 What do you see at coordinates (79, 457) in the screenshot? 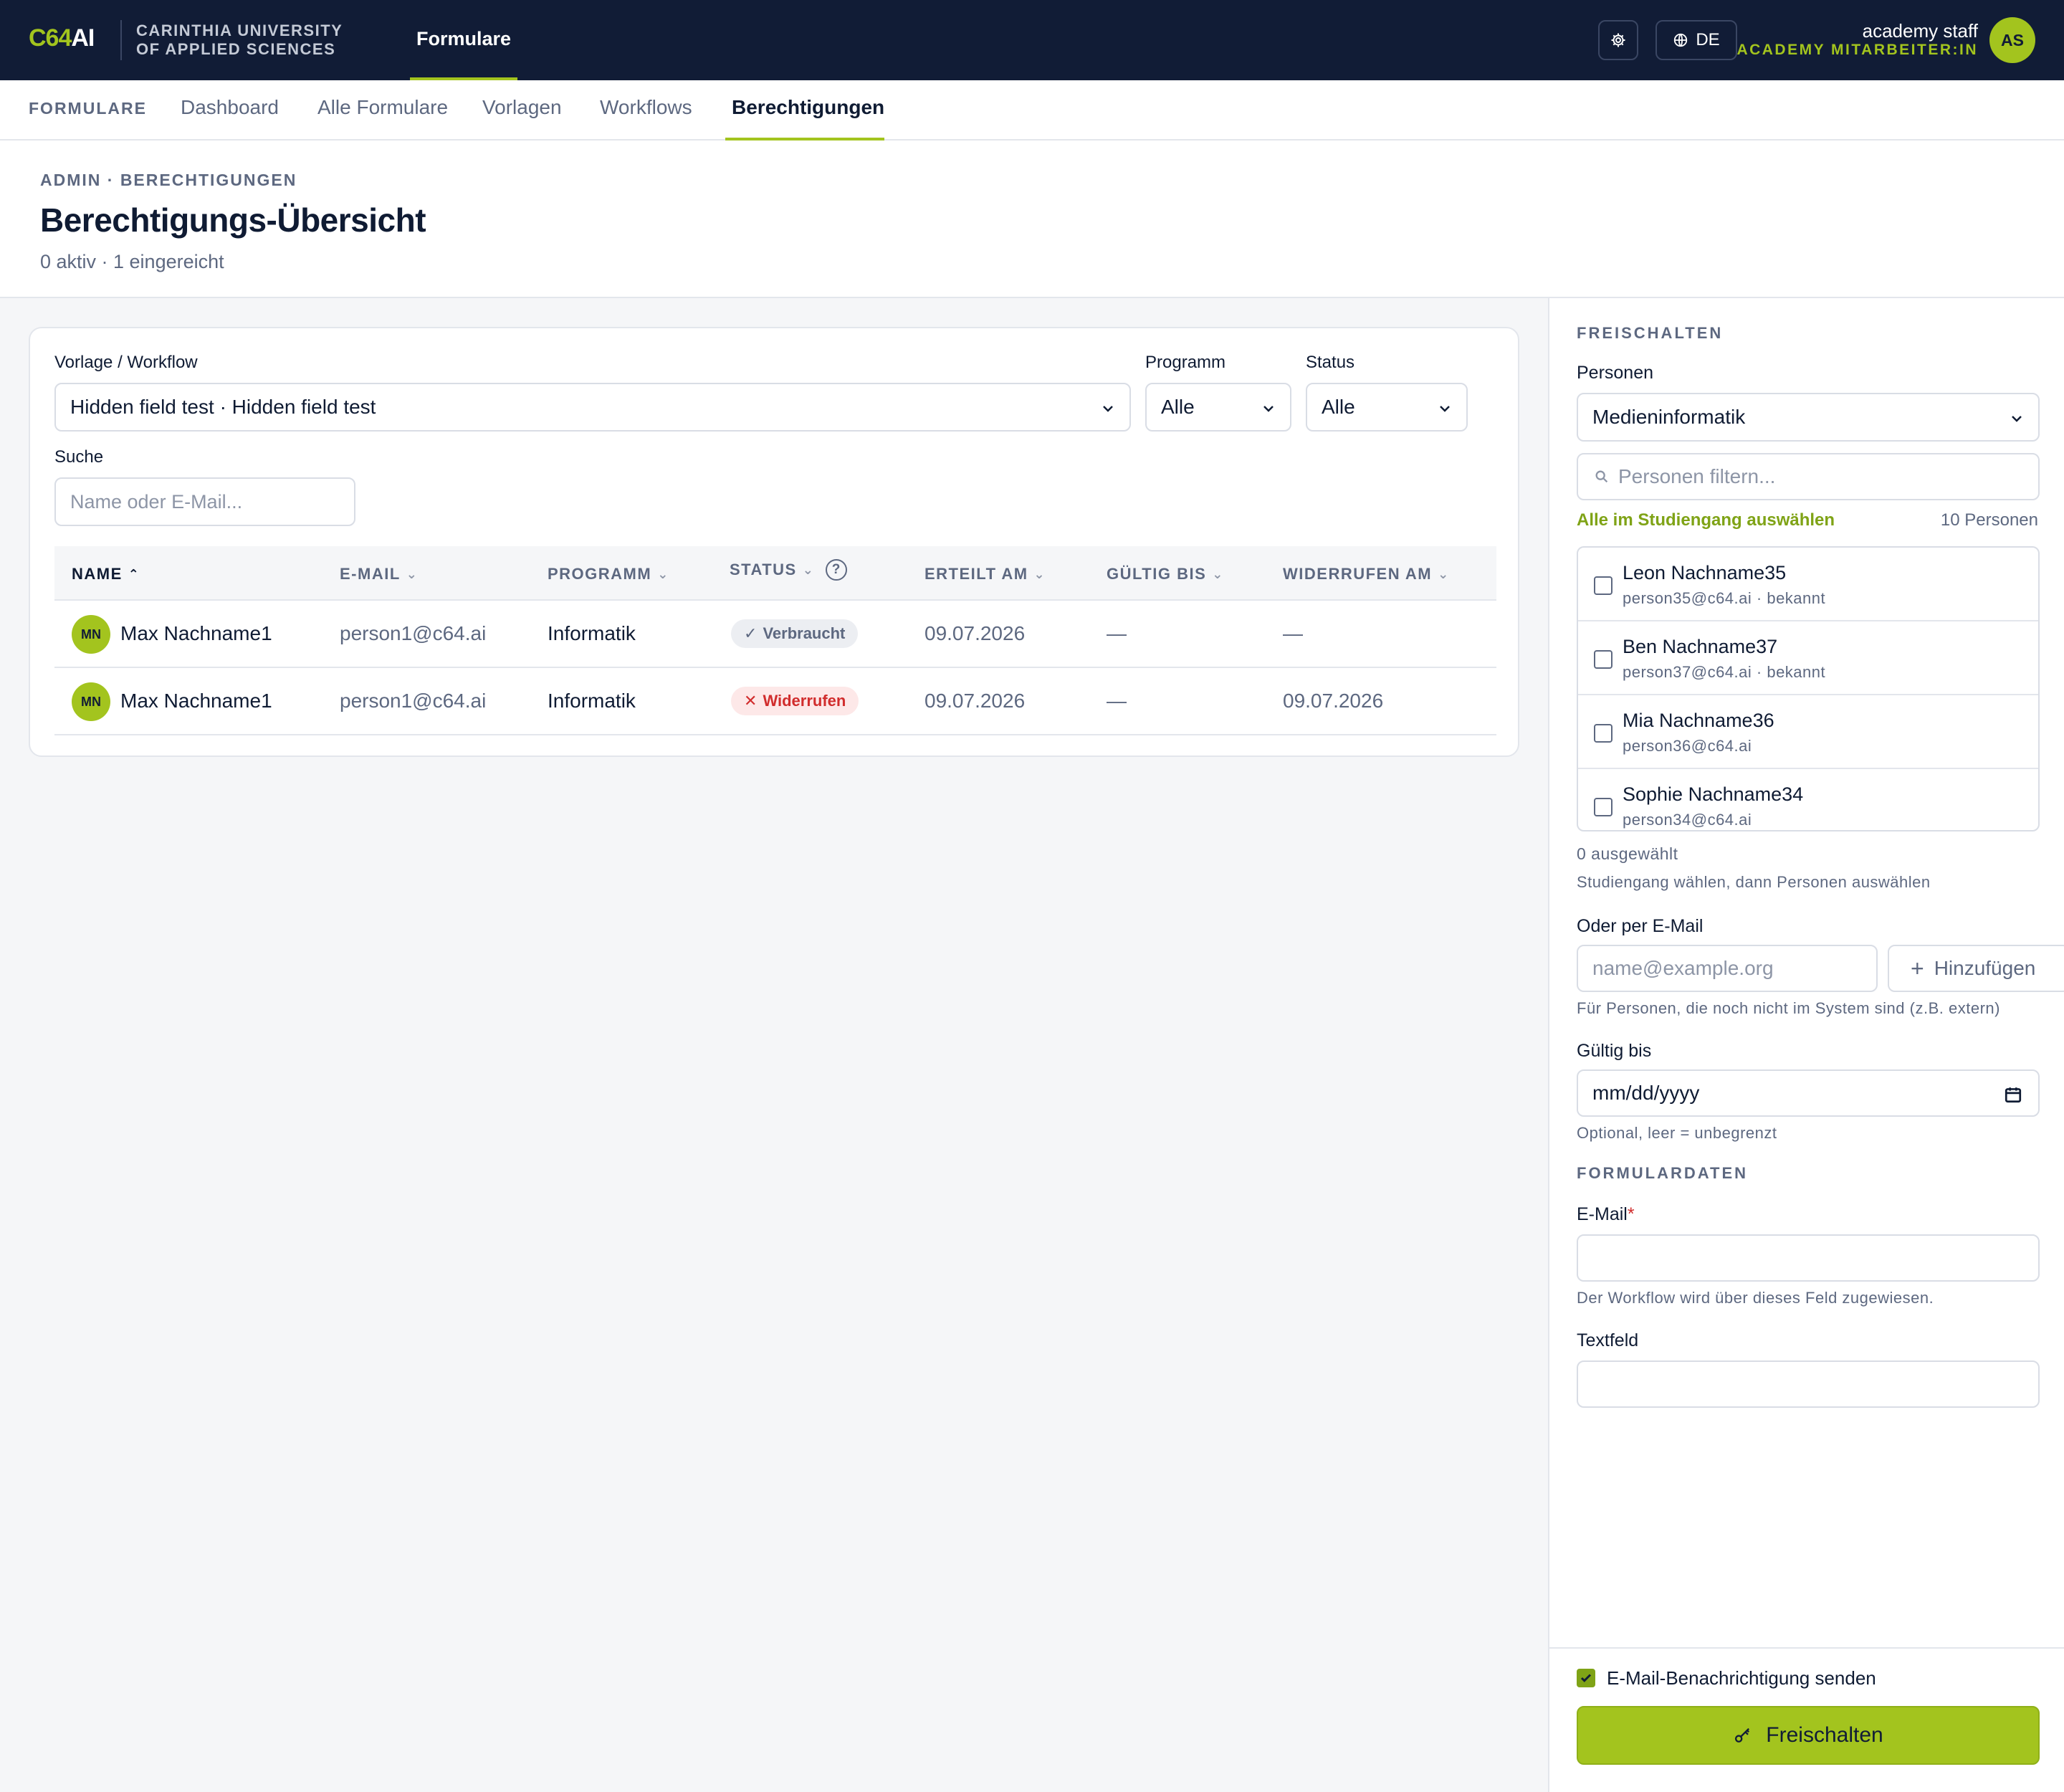
I see `search-label: Suche` at bounding box center [79, 457].